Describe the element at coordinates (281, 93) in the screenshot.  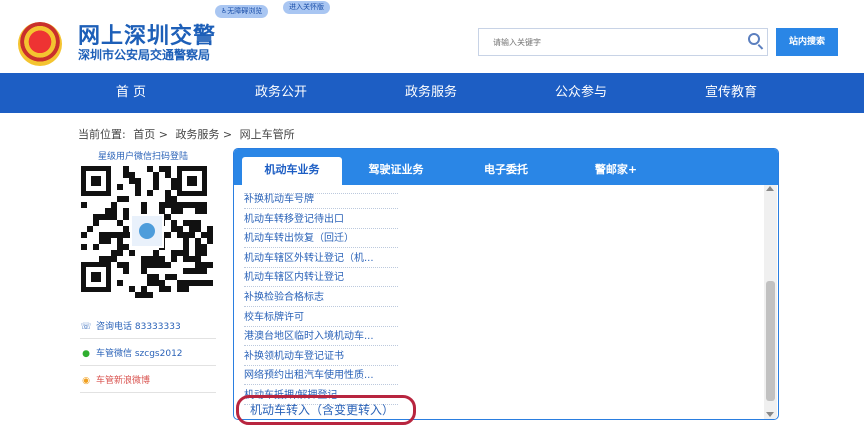
I see `nav-gov-affairs: 政务公开` at that location.